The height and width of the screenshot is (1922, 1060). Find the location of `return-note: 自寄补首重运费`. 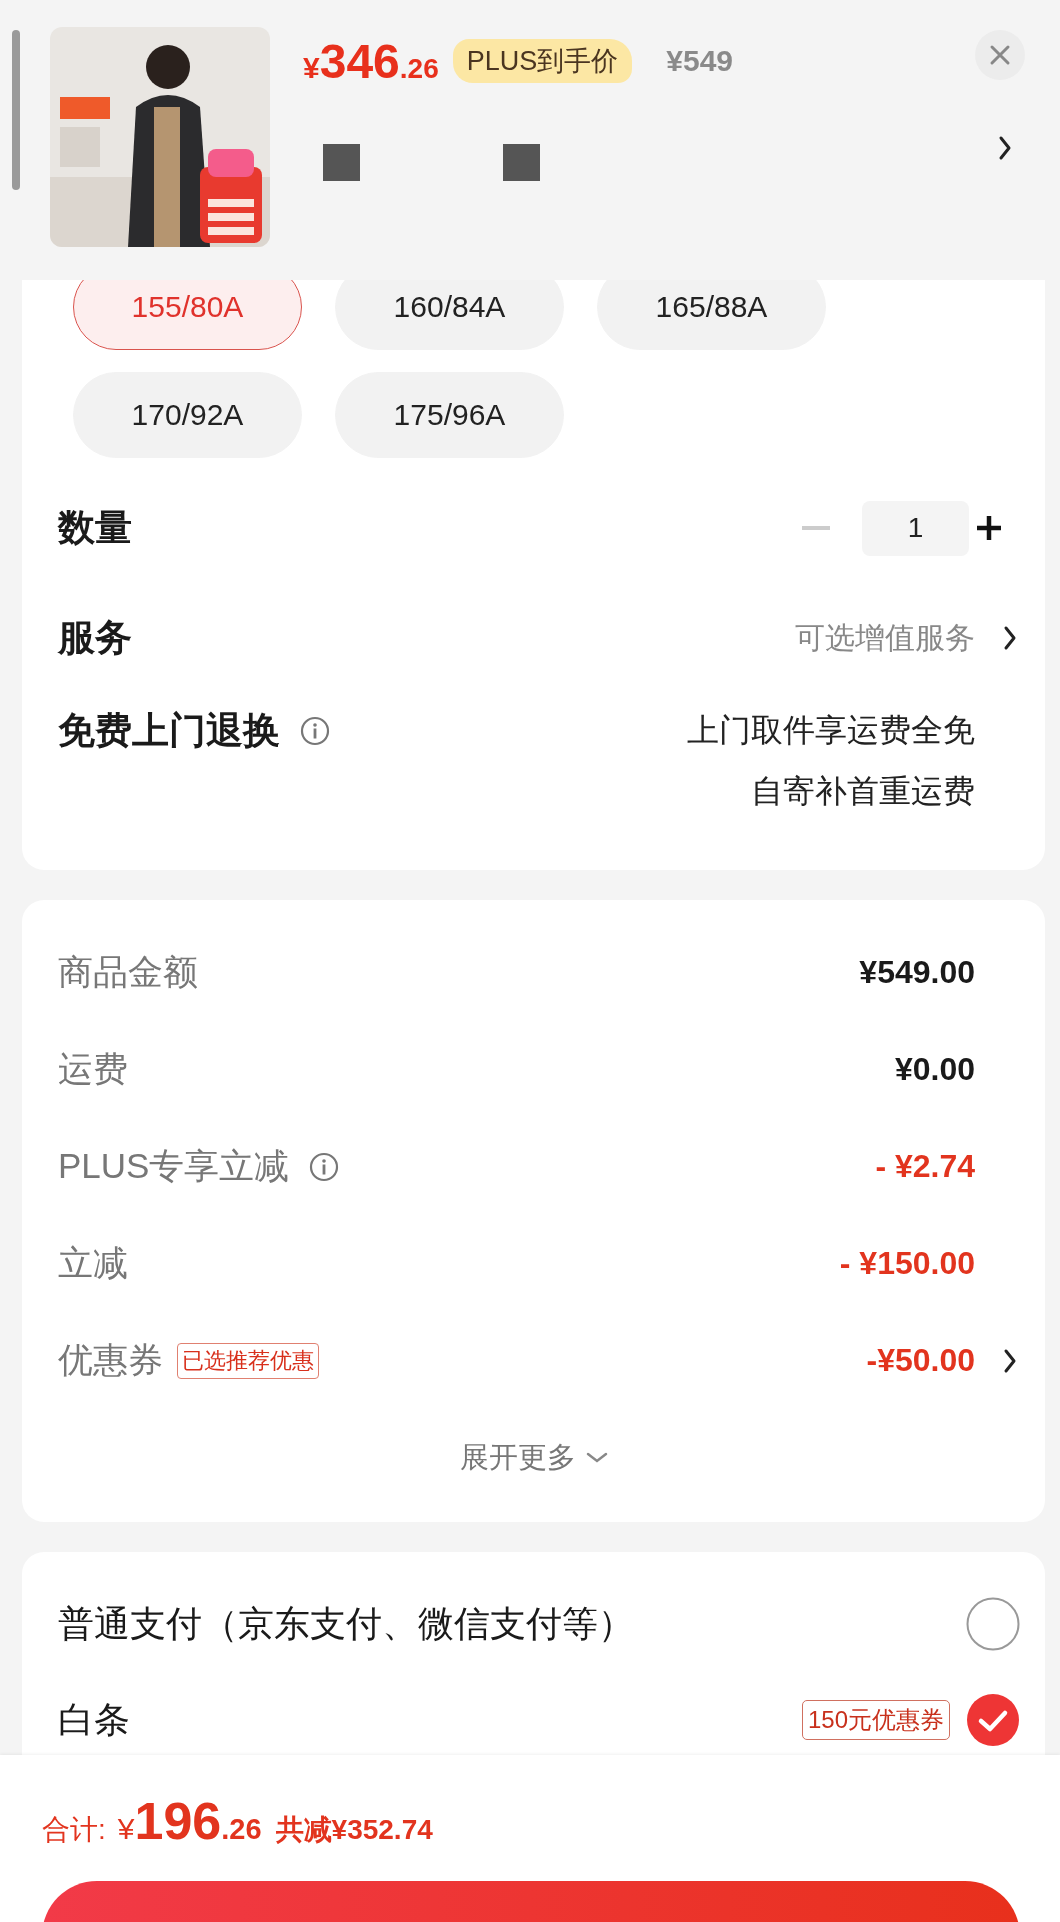

return-note: 自寄补首重运费 is located at coordinates (863, 791).